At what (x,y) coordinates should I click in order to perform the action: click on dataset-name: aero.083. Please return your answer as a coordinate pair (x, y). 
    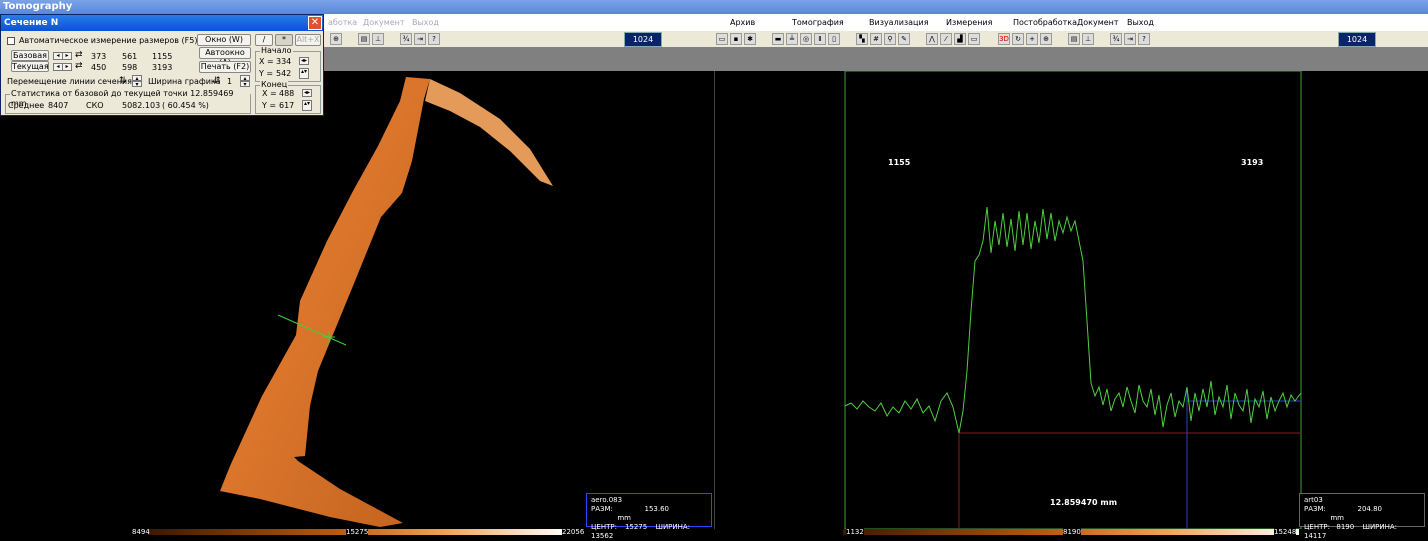
    Looking at the image, I should click on (607, 500).